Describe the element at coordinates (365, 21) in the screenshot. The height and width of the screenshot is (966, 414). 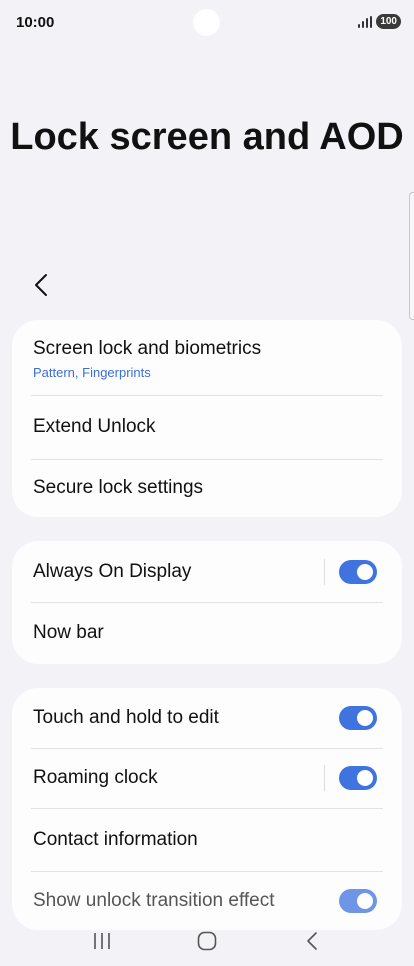
I see `signal-icon` at that location.